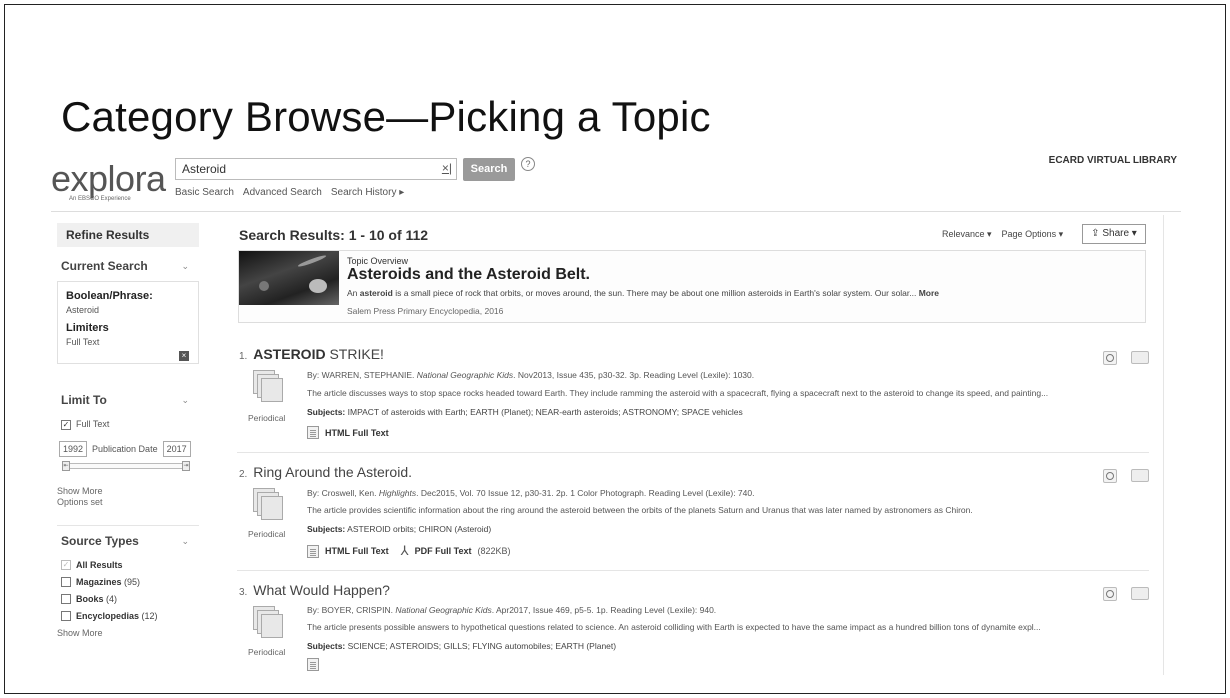 Image resolution: width=1230 pixels, height=698 pixels. What do you see at coordinates (128, 491) in the screenshot?
I see `show-more-link: Show More` at bounding box center [128, 491].